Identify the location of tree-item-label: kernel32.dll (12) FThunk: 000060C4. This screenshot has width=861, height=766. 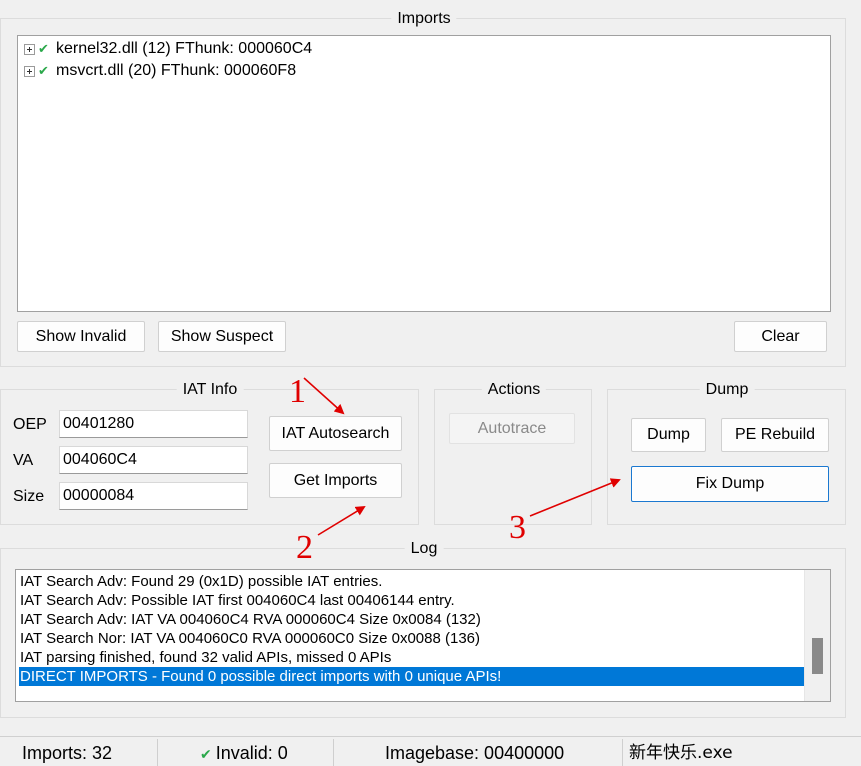
(184, 48).